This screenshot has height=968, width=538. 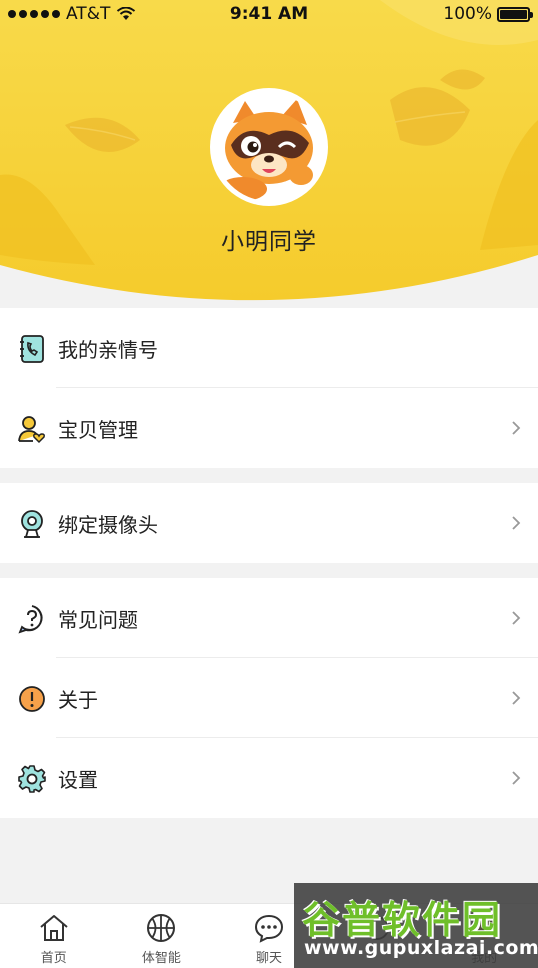 What do you see at coordinates (32, 699) in the screenshot?
I see `info-exclamation-icon` at bounding box center [32, 699].